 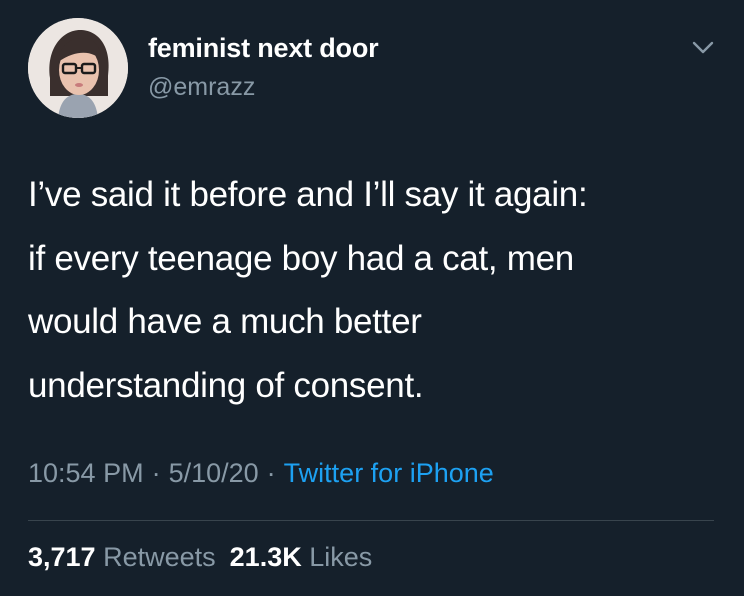 What do you see at coordinates (62, 557) in the screenshot?
I see `retweets-count: 3,717` at bounding box center [62, 557].